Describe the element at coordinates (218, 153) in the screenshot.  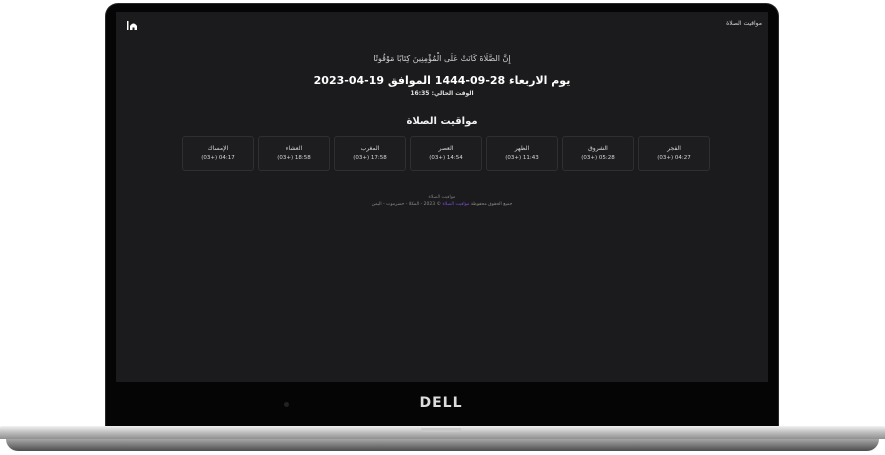
I see `prayer-card-imsak: الإمساك (03+) 04:17` at that location.